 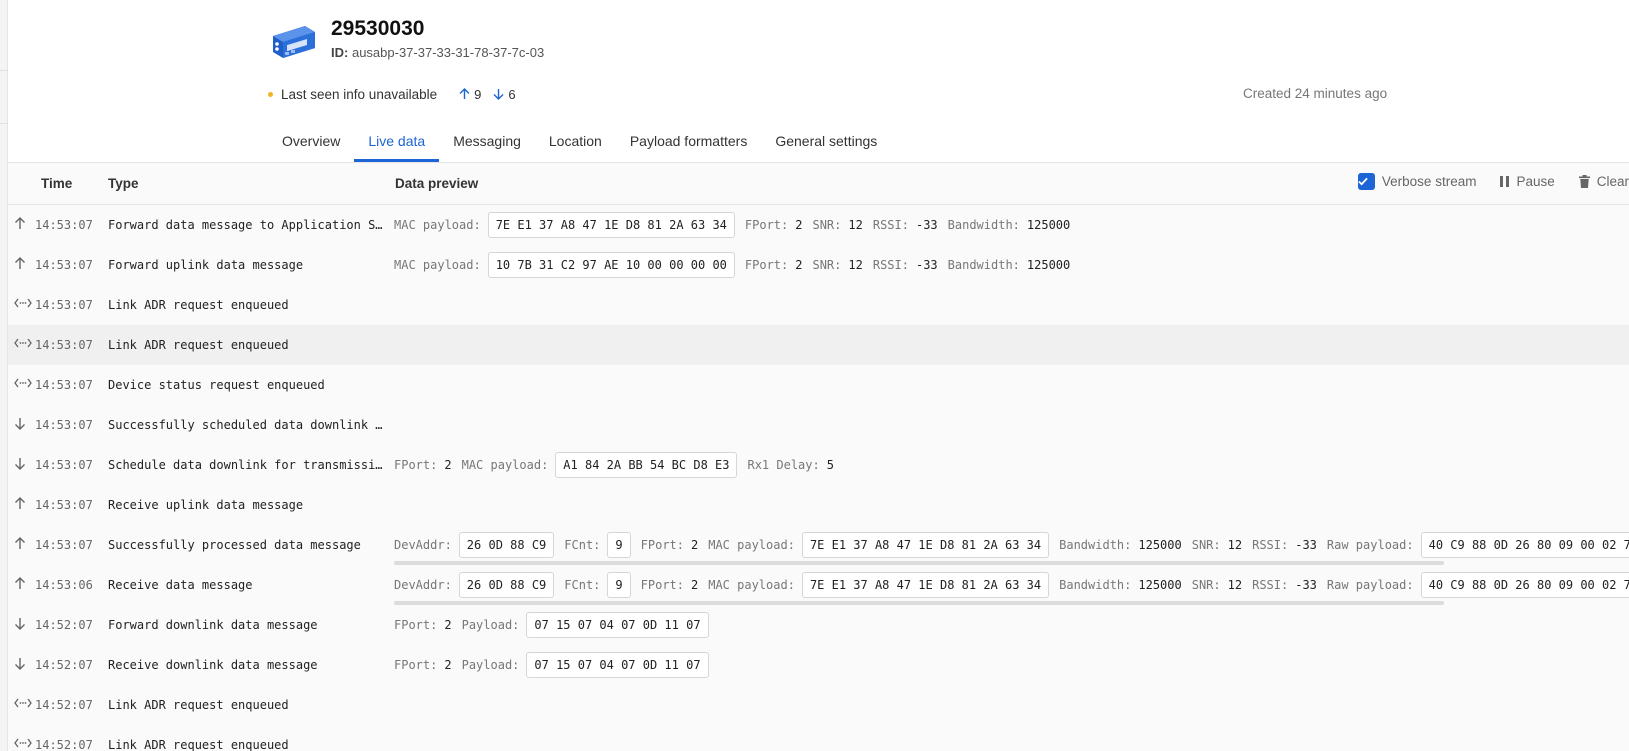 I want to click on tab-overview: Overview, so click(x=311, y=141).